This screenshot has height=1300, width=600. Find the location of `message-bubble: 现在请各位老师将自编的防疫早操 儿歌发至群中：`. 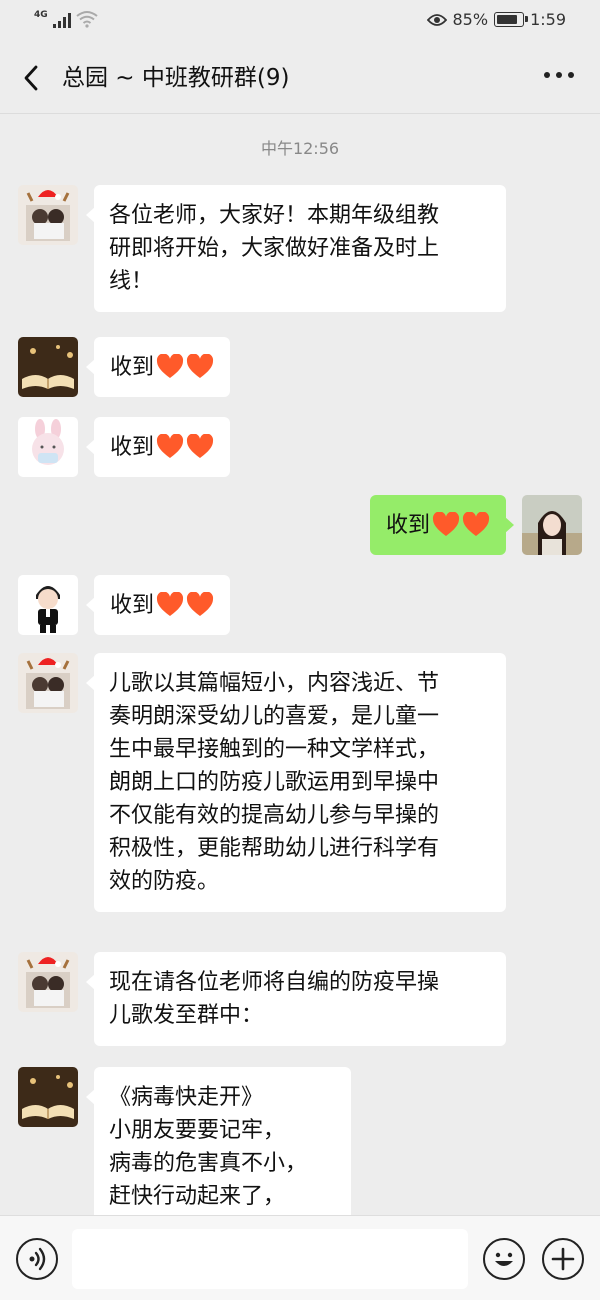

message-bubble: 现在请各位老师将自编的防疫早操 儿歌发至群中： is located at coordinates (296, 999).